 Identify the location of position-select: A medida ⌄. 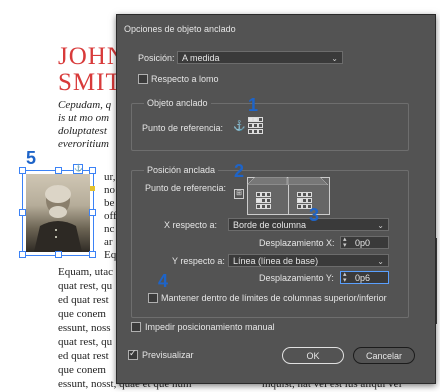
(260, 57).